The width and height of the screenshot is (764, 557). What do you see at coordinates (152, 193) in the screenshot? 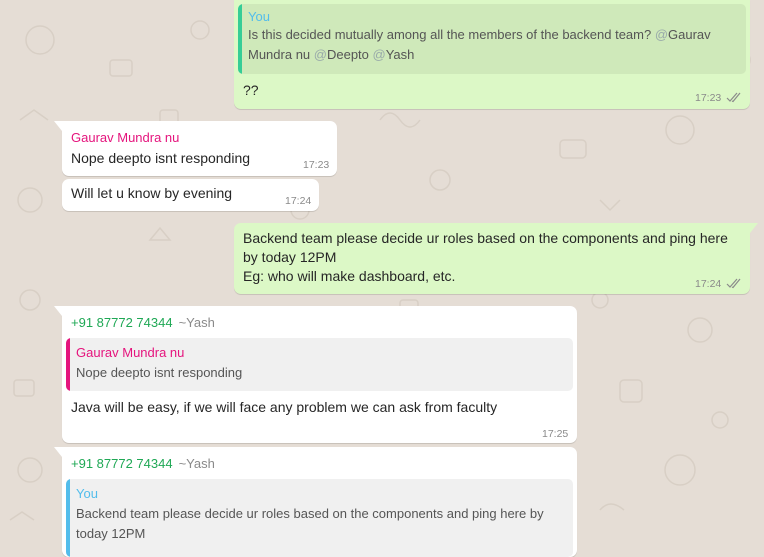
I see `message-text: Will let u know by evening` at bounding box center [152, 193].